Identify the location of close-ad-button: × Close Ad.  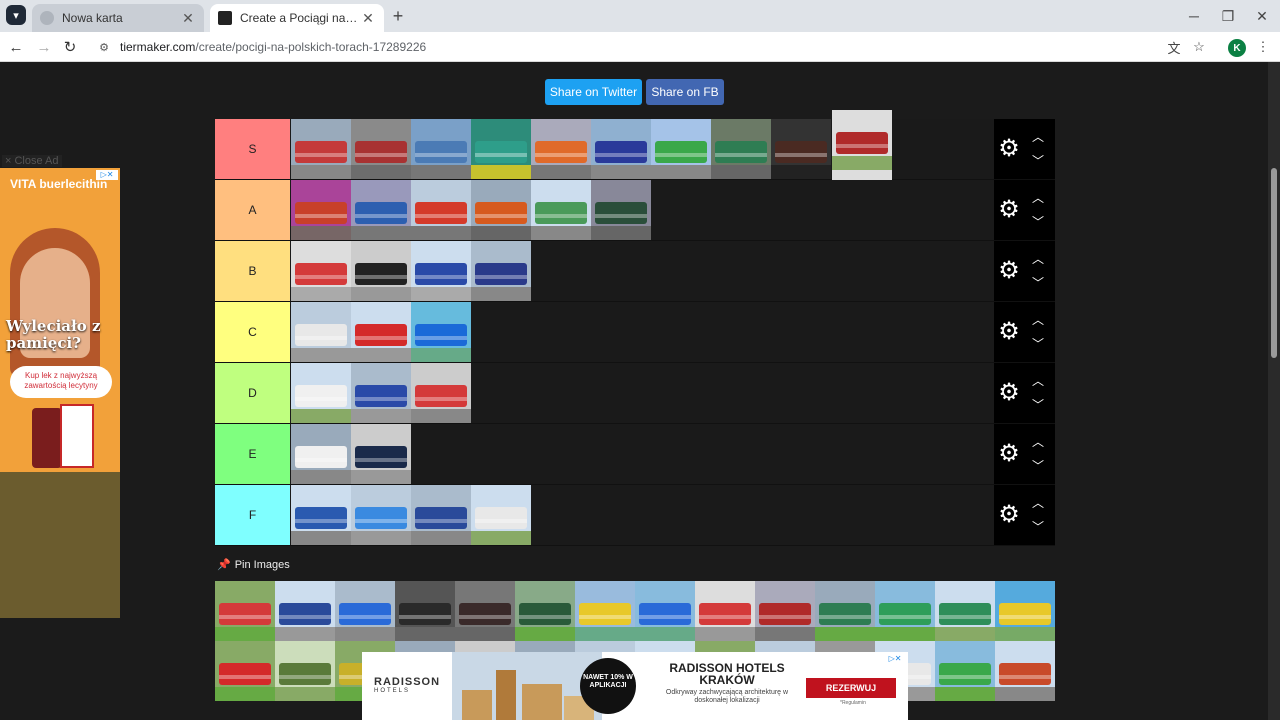
(32, 161).